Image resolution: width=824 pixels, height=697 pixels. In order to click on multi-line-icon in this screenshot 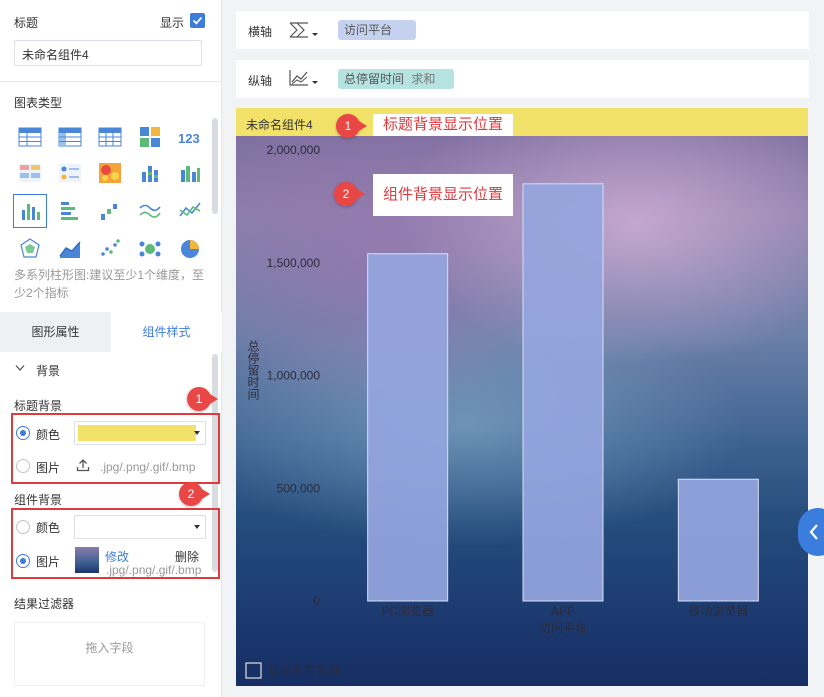, I will do `click(150, 211)`.